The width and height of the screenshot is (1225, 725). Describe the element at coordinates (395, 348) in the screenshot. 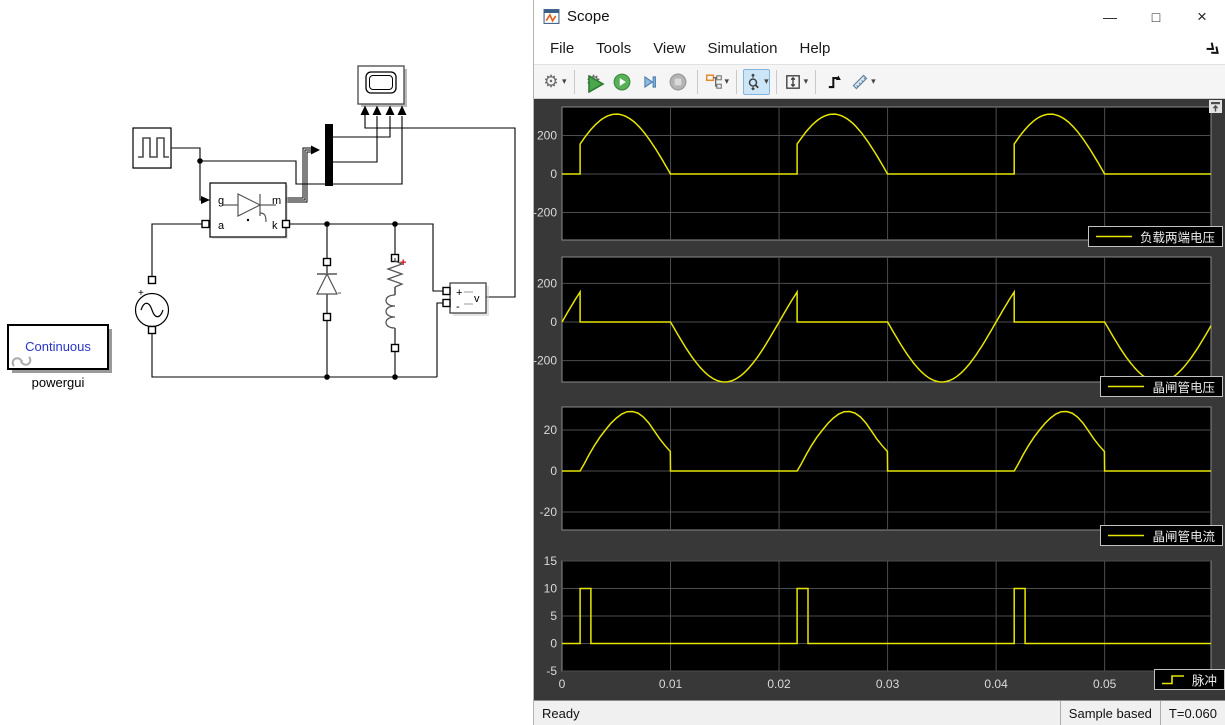

I see `rl-port-bottom` at that location.